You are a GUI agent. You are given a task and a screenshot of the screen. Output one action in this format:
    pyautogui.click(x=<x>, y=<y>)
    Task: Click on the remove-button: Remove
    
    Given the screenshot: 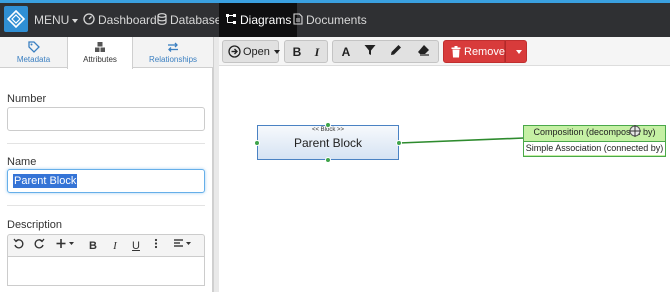 What is the action you would take?
    pyautogui.click(x=474, y=51)
    